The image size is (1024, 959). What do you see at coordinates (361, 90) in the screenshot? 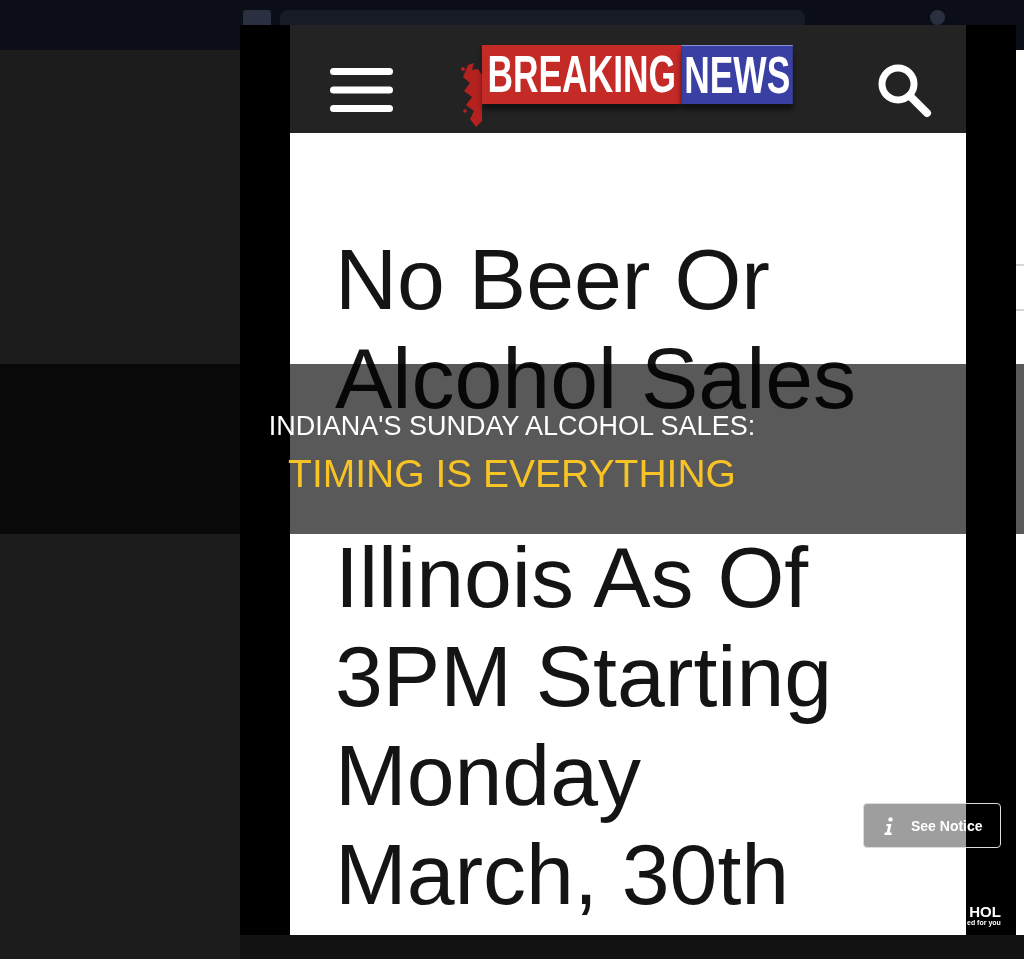
I see `menu-icon` at bounding box center [361, 90].